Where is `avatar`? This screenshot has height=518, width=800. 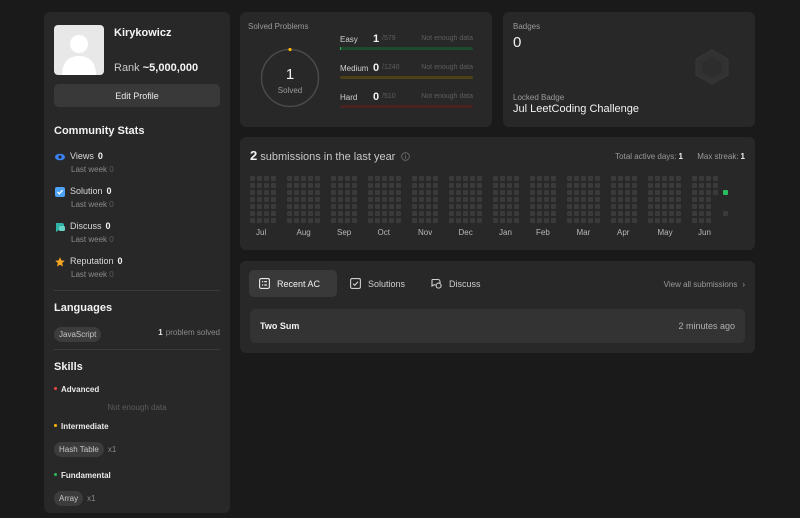
avatar is located at coordinates (79, 50).